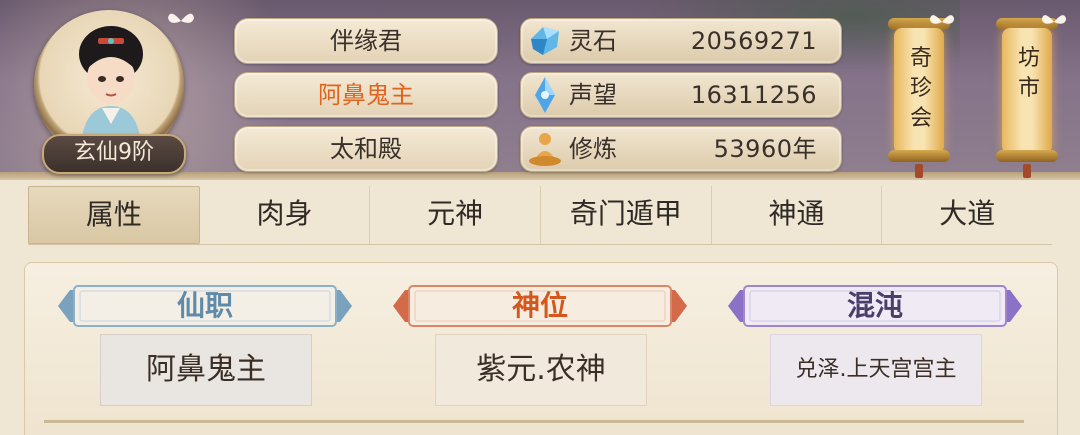 The image size is (1080, 435). Describe the element at coordinates (876, 370) in the screenshot. I see `card-value: 兑泽.上天宫宫主` at that location.